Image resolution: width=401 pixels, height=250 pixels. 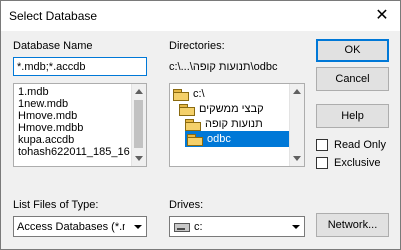 I want to click on drive-icon, so click(x=182, y=227).